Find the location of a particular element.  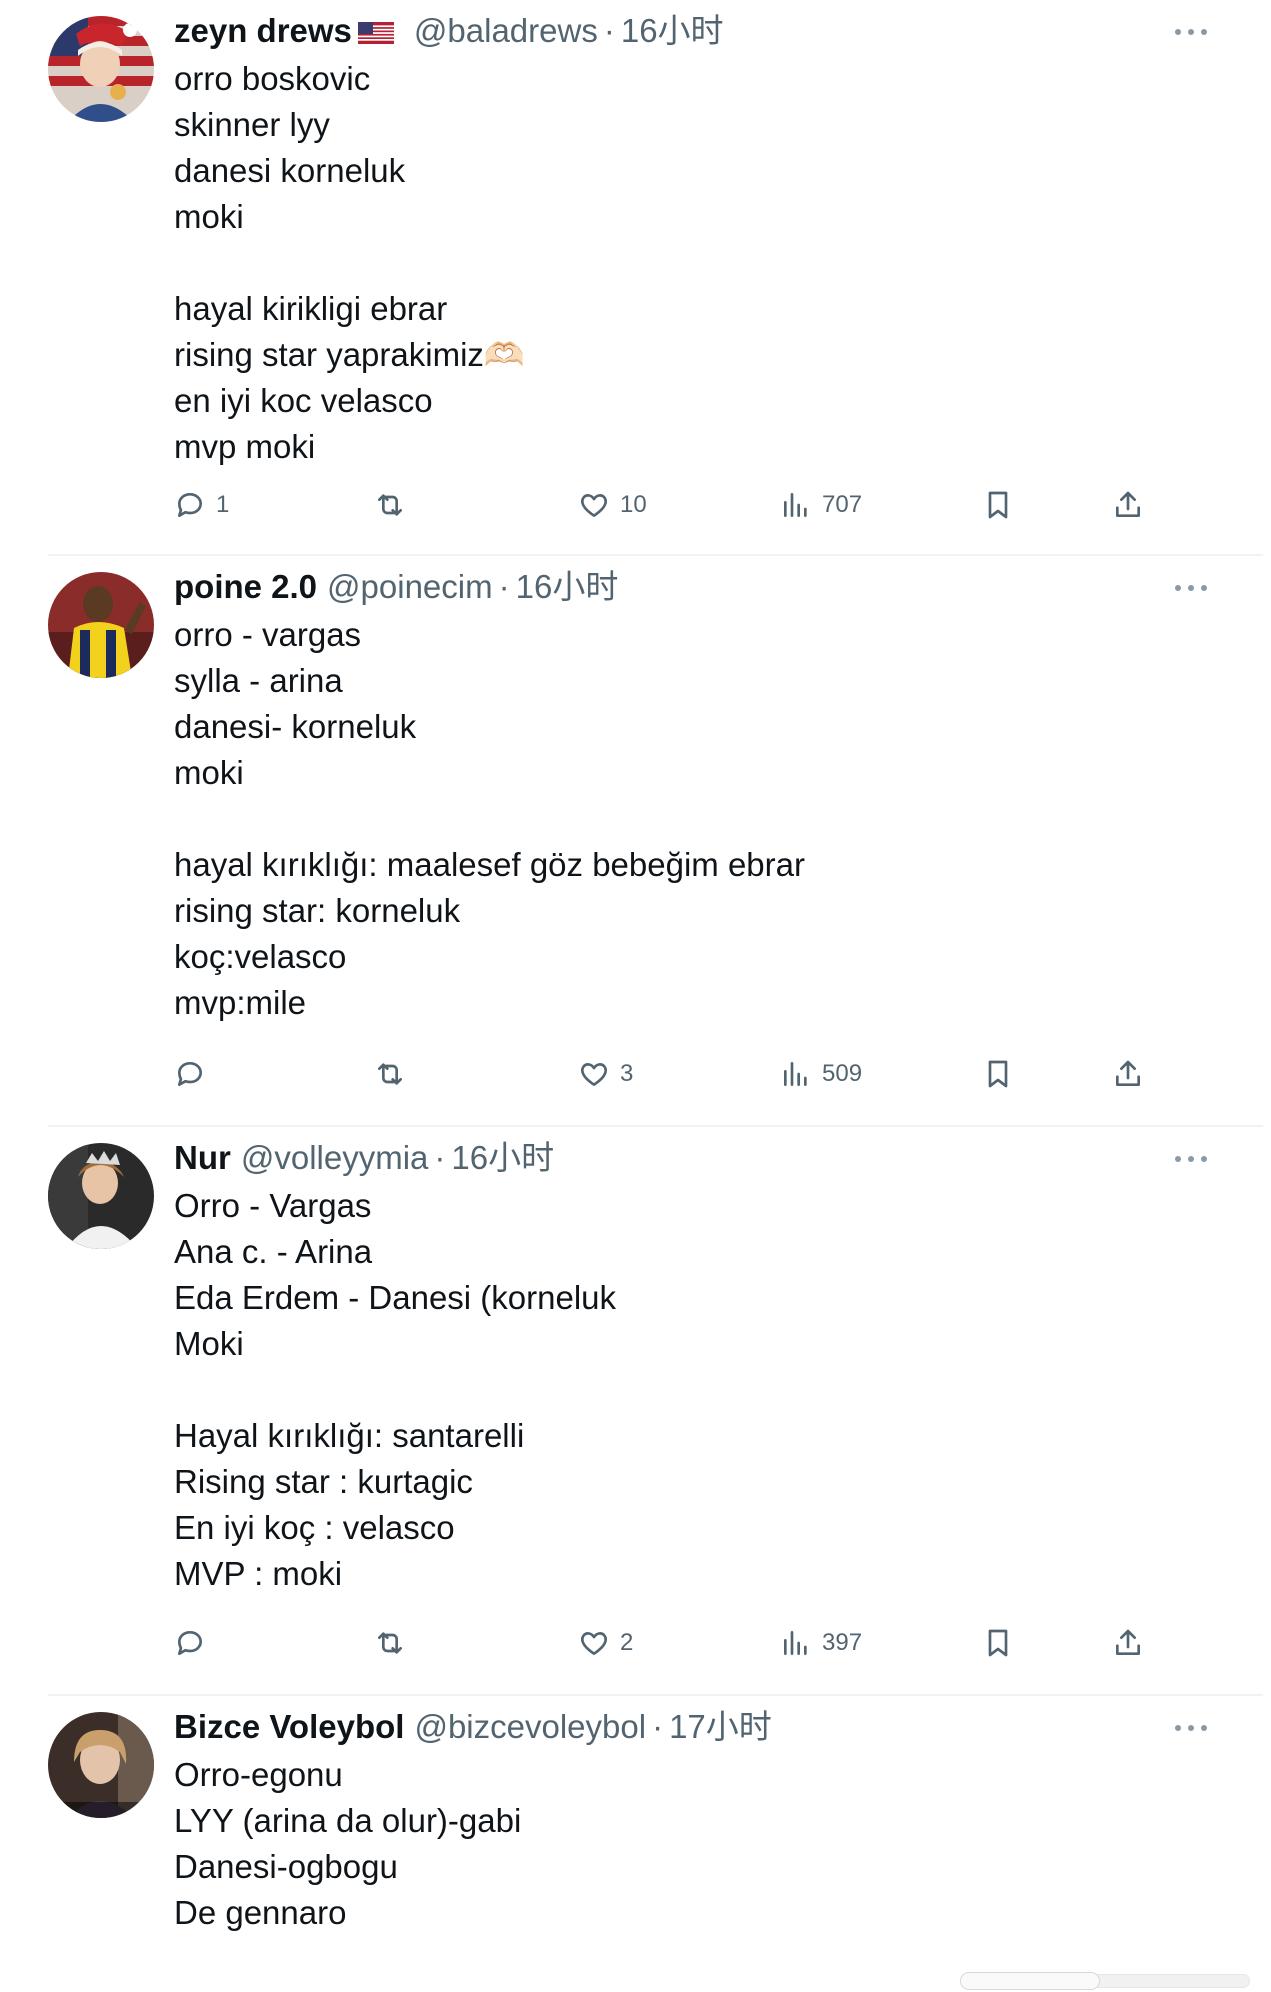

author-name: Bizce Voleybol is located at coordinates (289, 1727).